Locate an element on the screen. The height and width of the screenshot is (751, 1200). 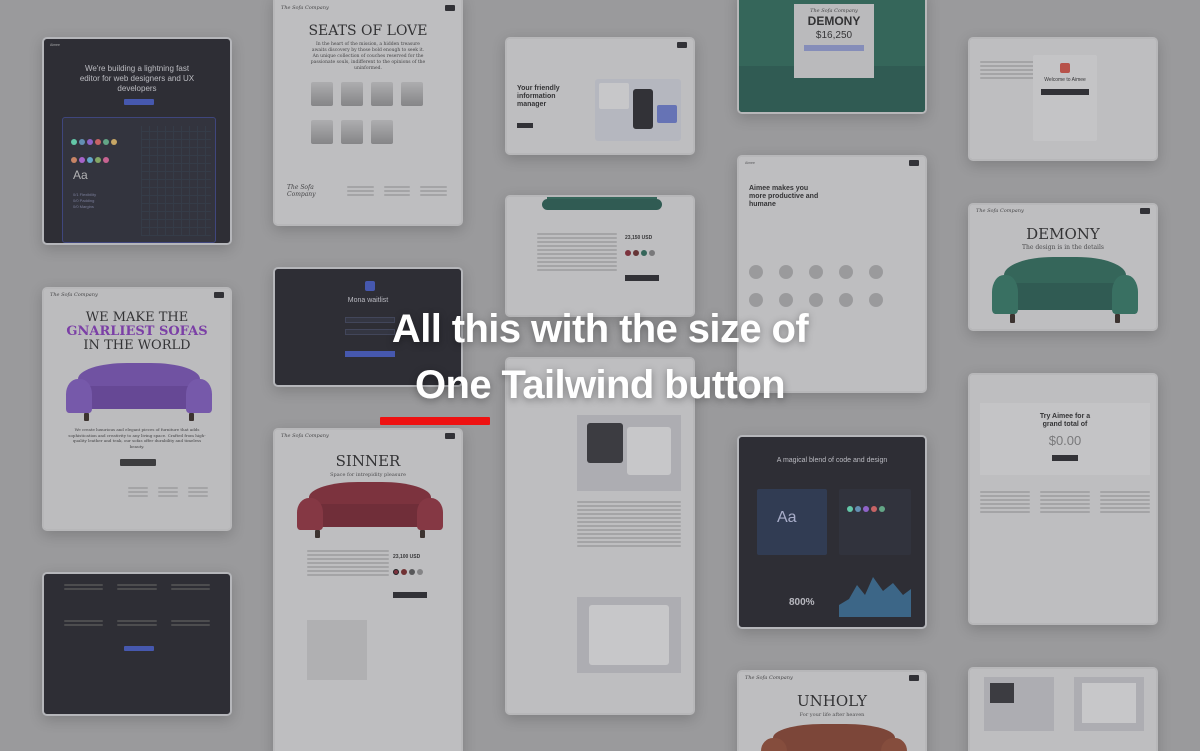
seats-logo-footer: The Sofa Company is located at coordinates (301, 191).